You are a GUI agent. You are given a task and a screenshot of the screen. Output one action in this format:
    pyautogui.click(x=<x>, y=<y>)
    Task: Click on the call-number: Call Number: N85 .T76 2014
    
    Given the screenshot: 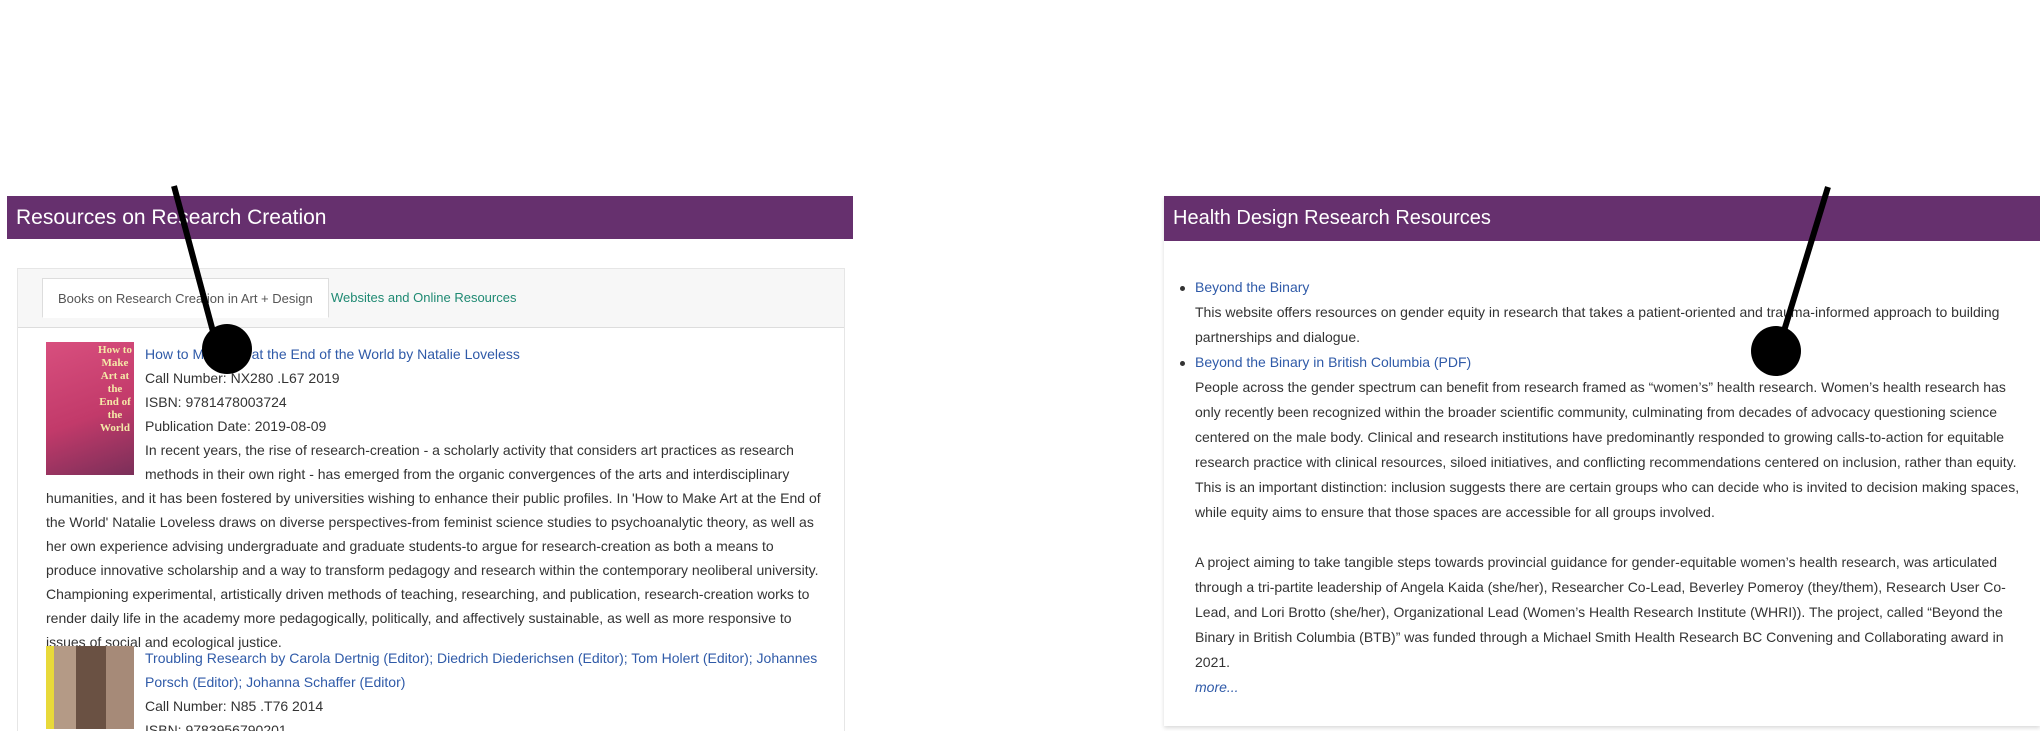 What is the action you would take?
    pyautogui.click(x=234, y=706)
    